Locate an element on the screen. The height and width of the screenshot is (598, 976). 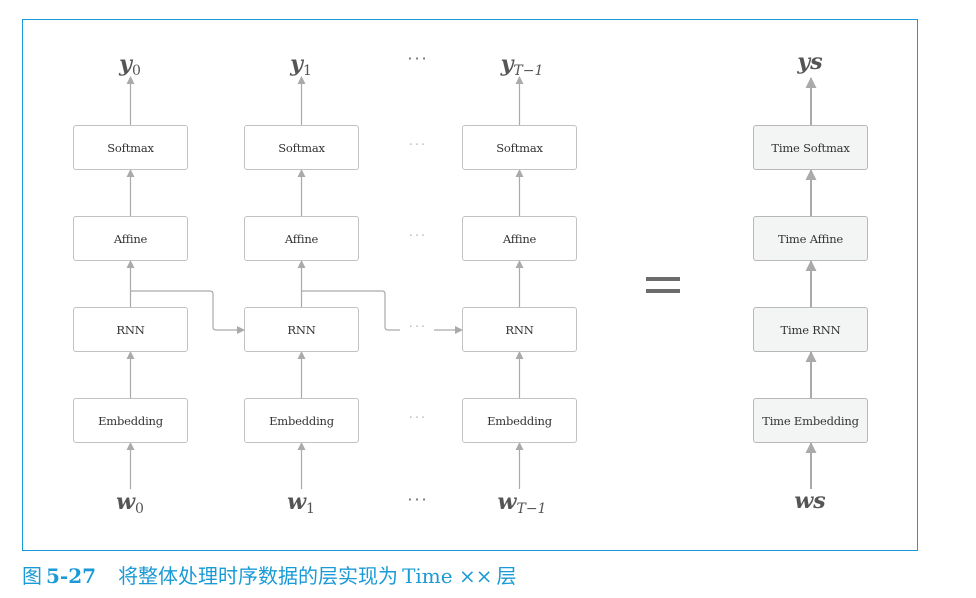
input-w1: w1 is located at coordinates (301, 503).